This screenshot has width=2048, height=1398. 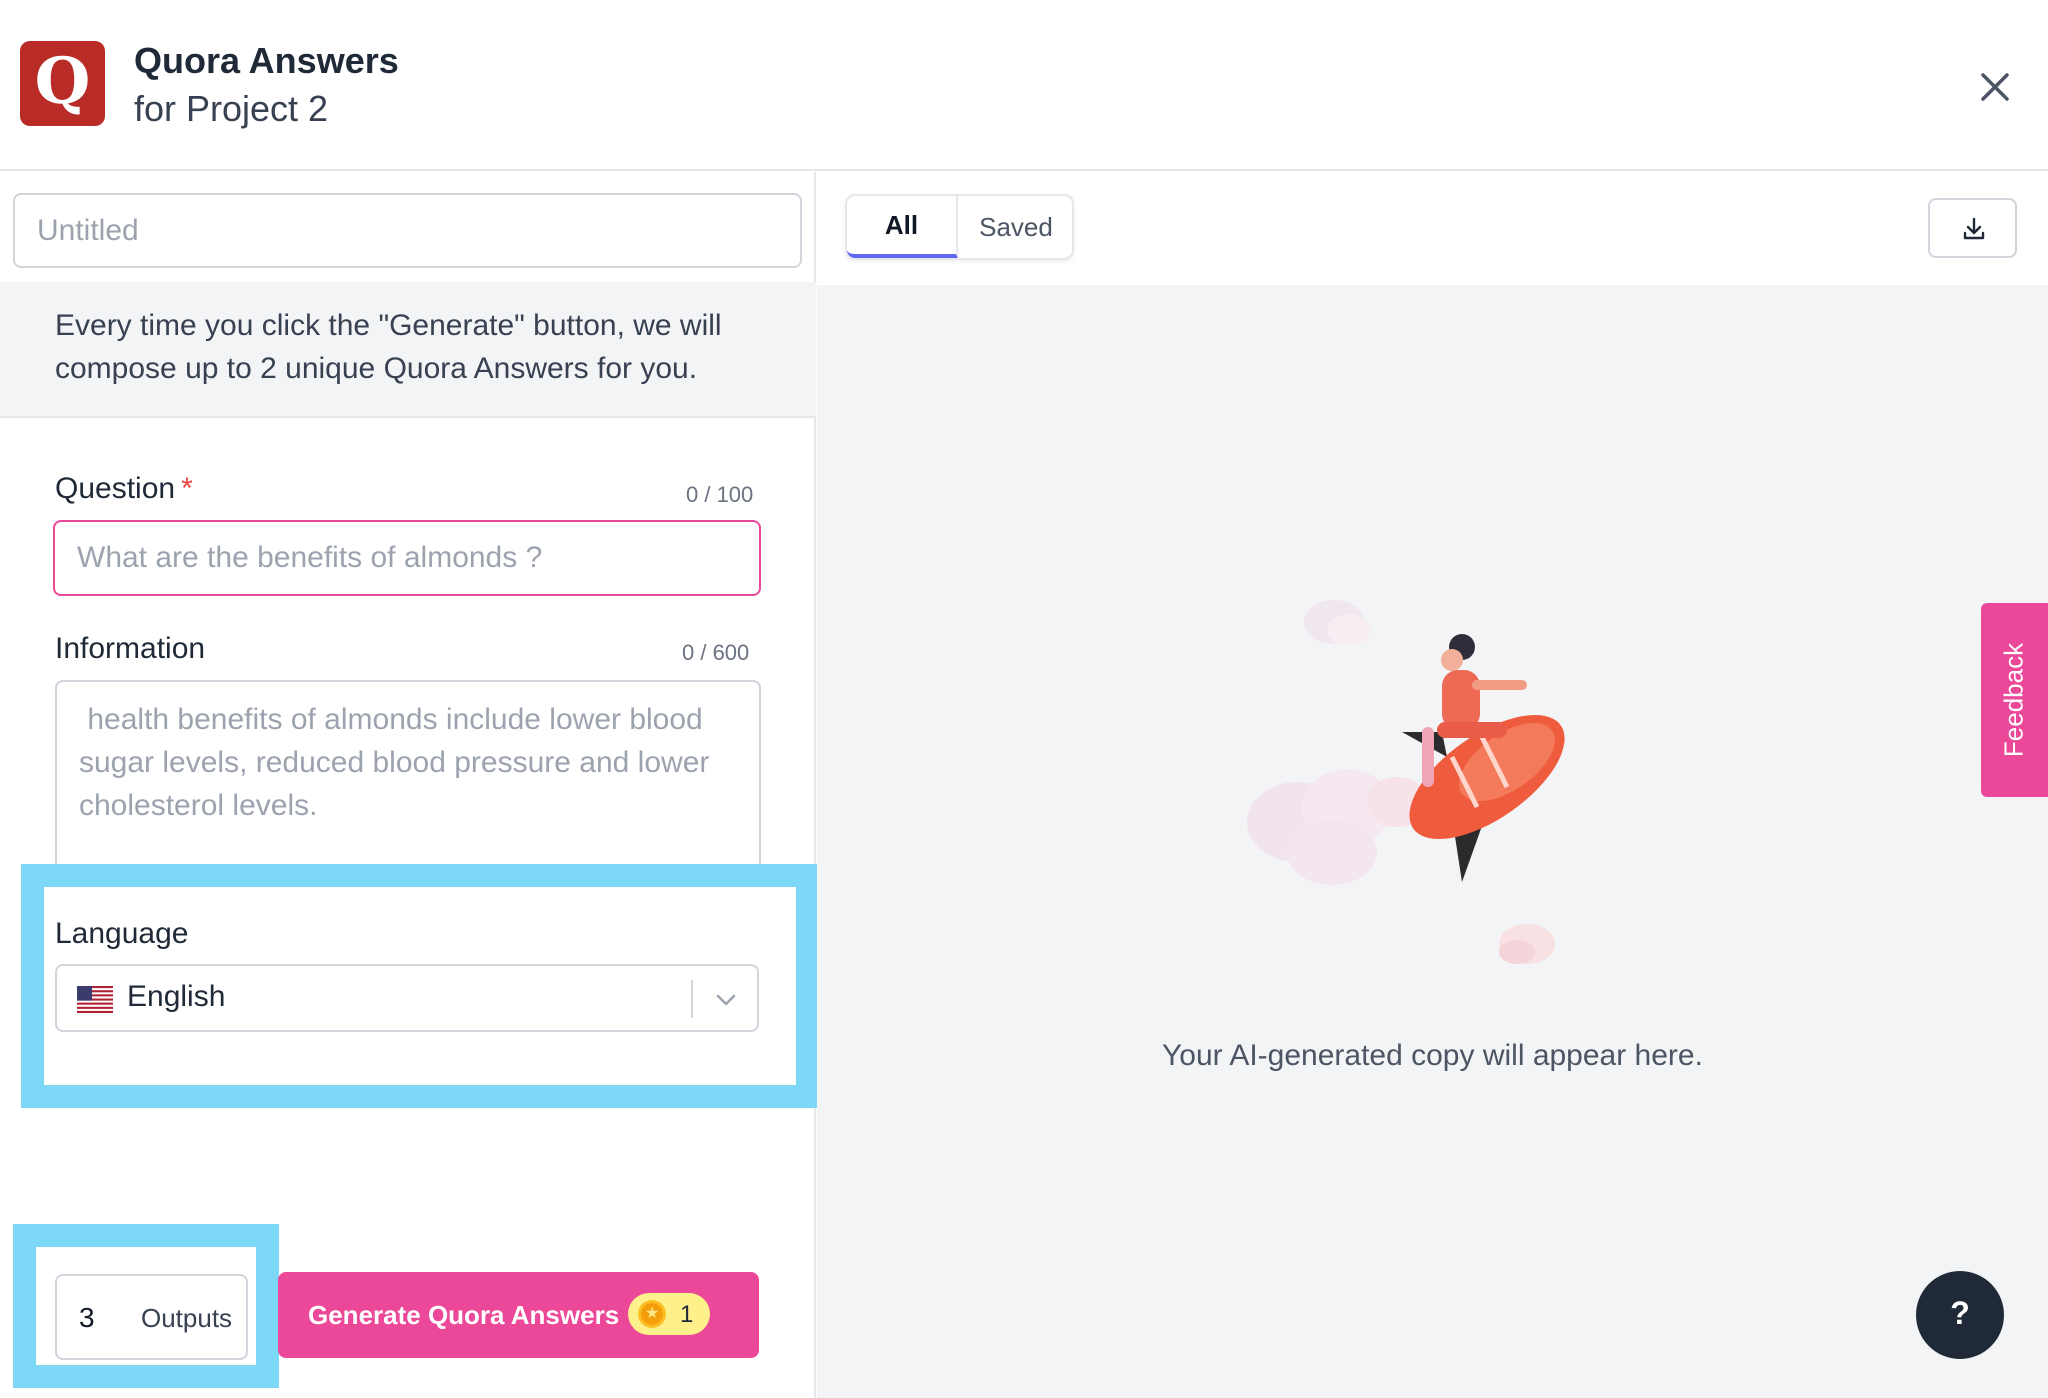 I want to click on quora-logo: Q, so click(x=62, y=83).